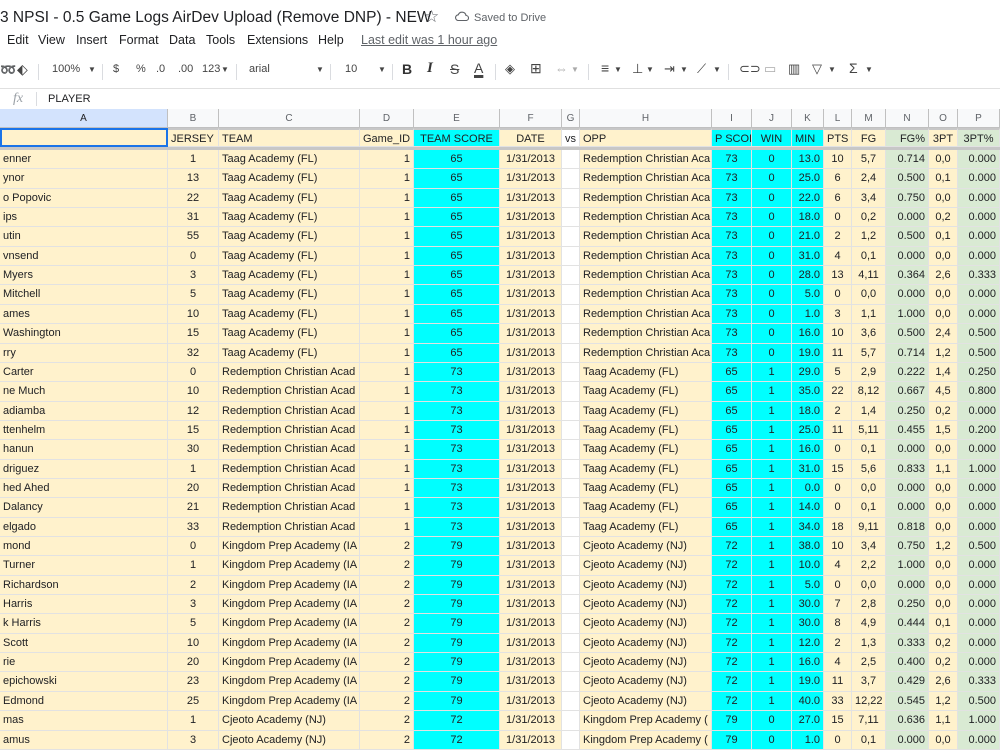 Image resolution: width=1000 pixels, height=750 pixels. I want to click on table-cell: 1.000, so click(979, 469).